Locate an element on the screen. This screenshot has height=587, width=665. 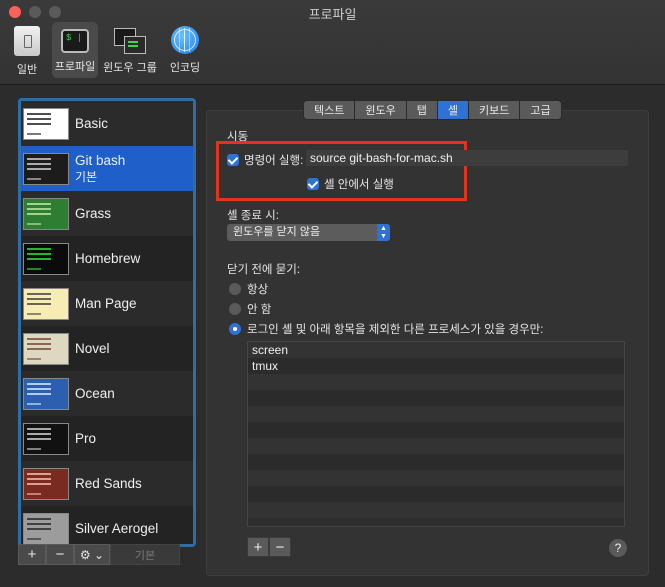
help-button: ? is located at coordinates (618, 548).